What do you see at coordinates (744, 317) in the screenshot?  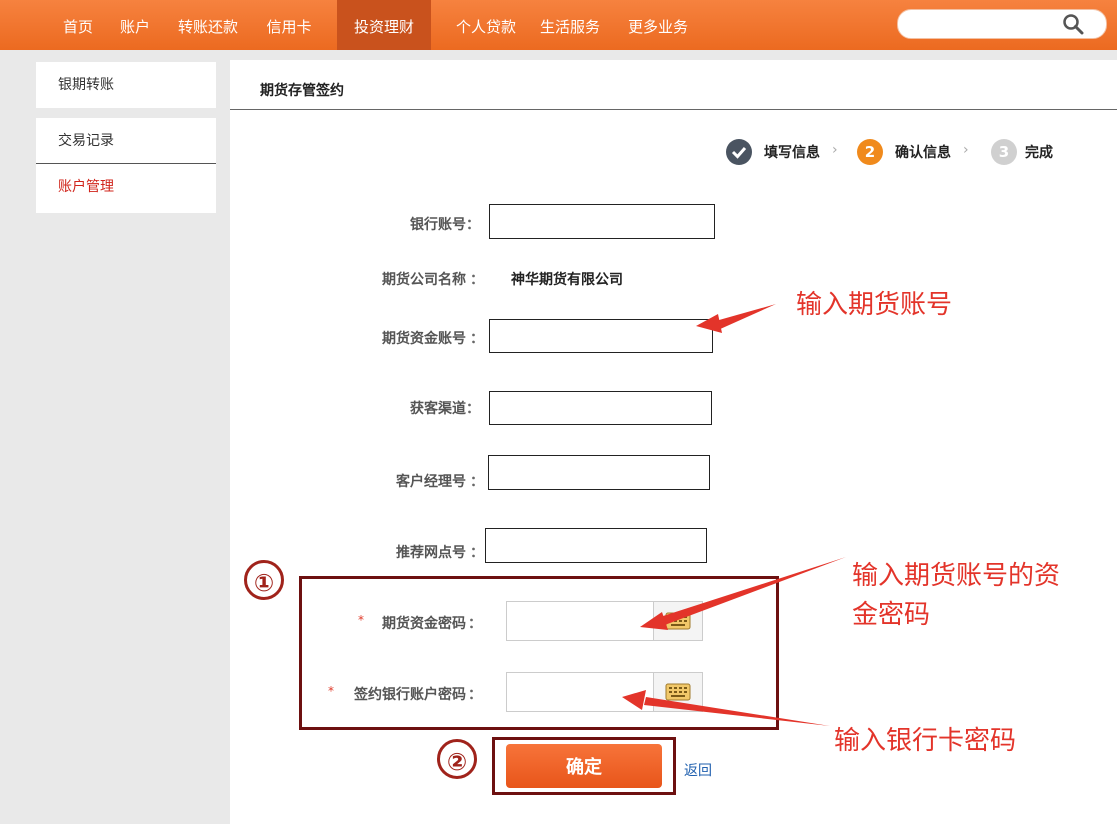 I see `arrow-to-fund-account` at bounding box center [744, 317].